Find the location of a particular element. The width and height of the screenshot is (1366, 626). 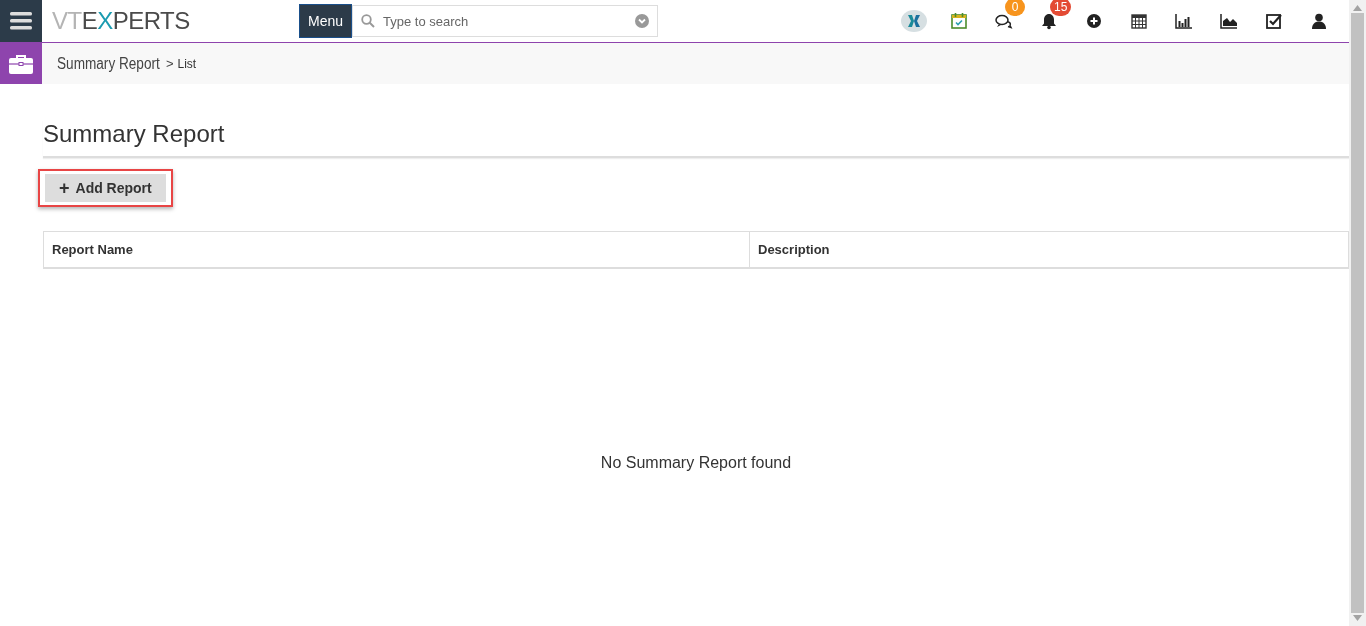

page-title: Summary Report is located at coordinates (696, 139).